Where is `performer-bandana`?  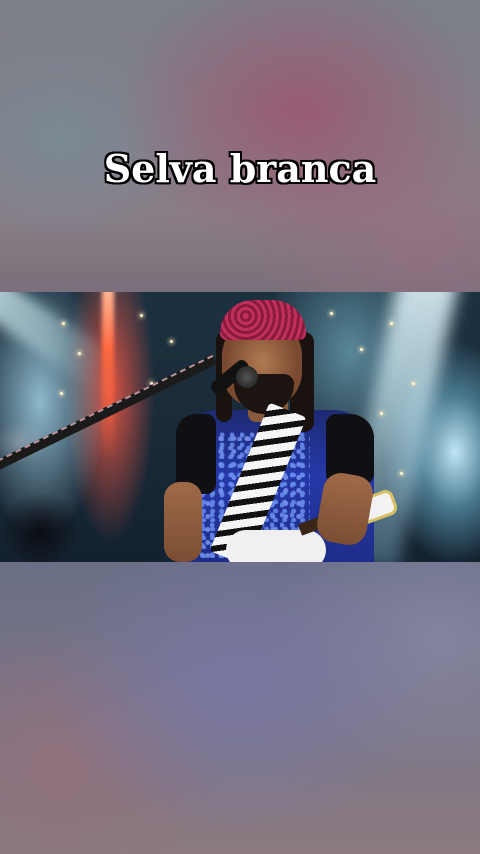 performer-bandana is located at coordinates (263, 320).